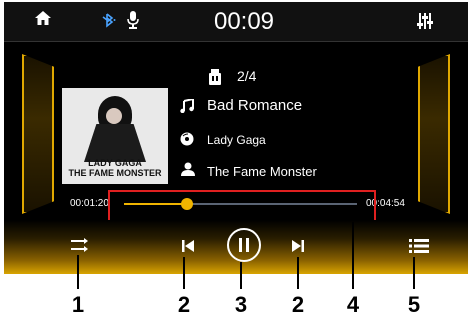  I want to click on left-side-panel, so click(38, 134).